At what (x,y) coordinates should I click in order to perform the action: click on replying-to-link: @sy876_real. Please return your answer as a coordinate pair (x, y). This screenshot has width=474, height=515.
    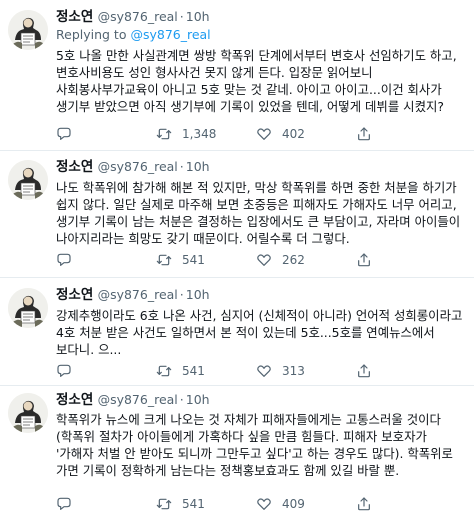
    Looking at the image, I should click on (170, 34).